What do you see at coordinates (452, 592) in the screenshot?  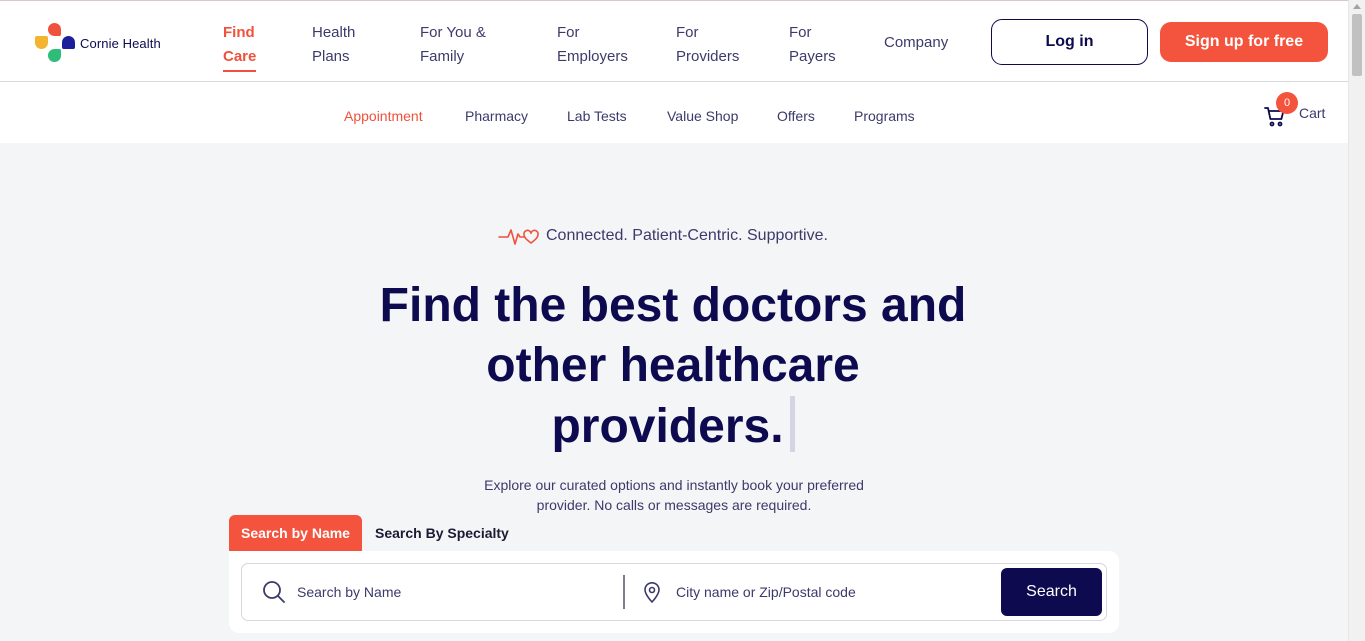 I see `name-search-input` at bounding box center [452, 592].